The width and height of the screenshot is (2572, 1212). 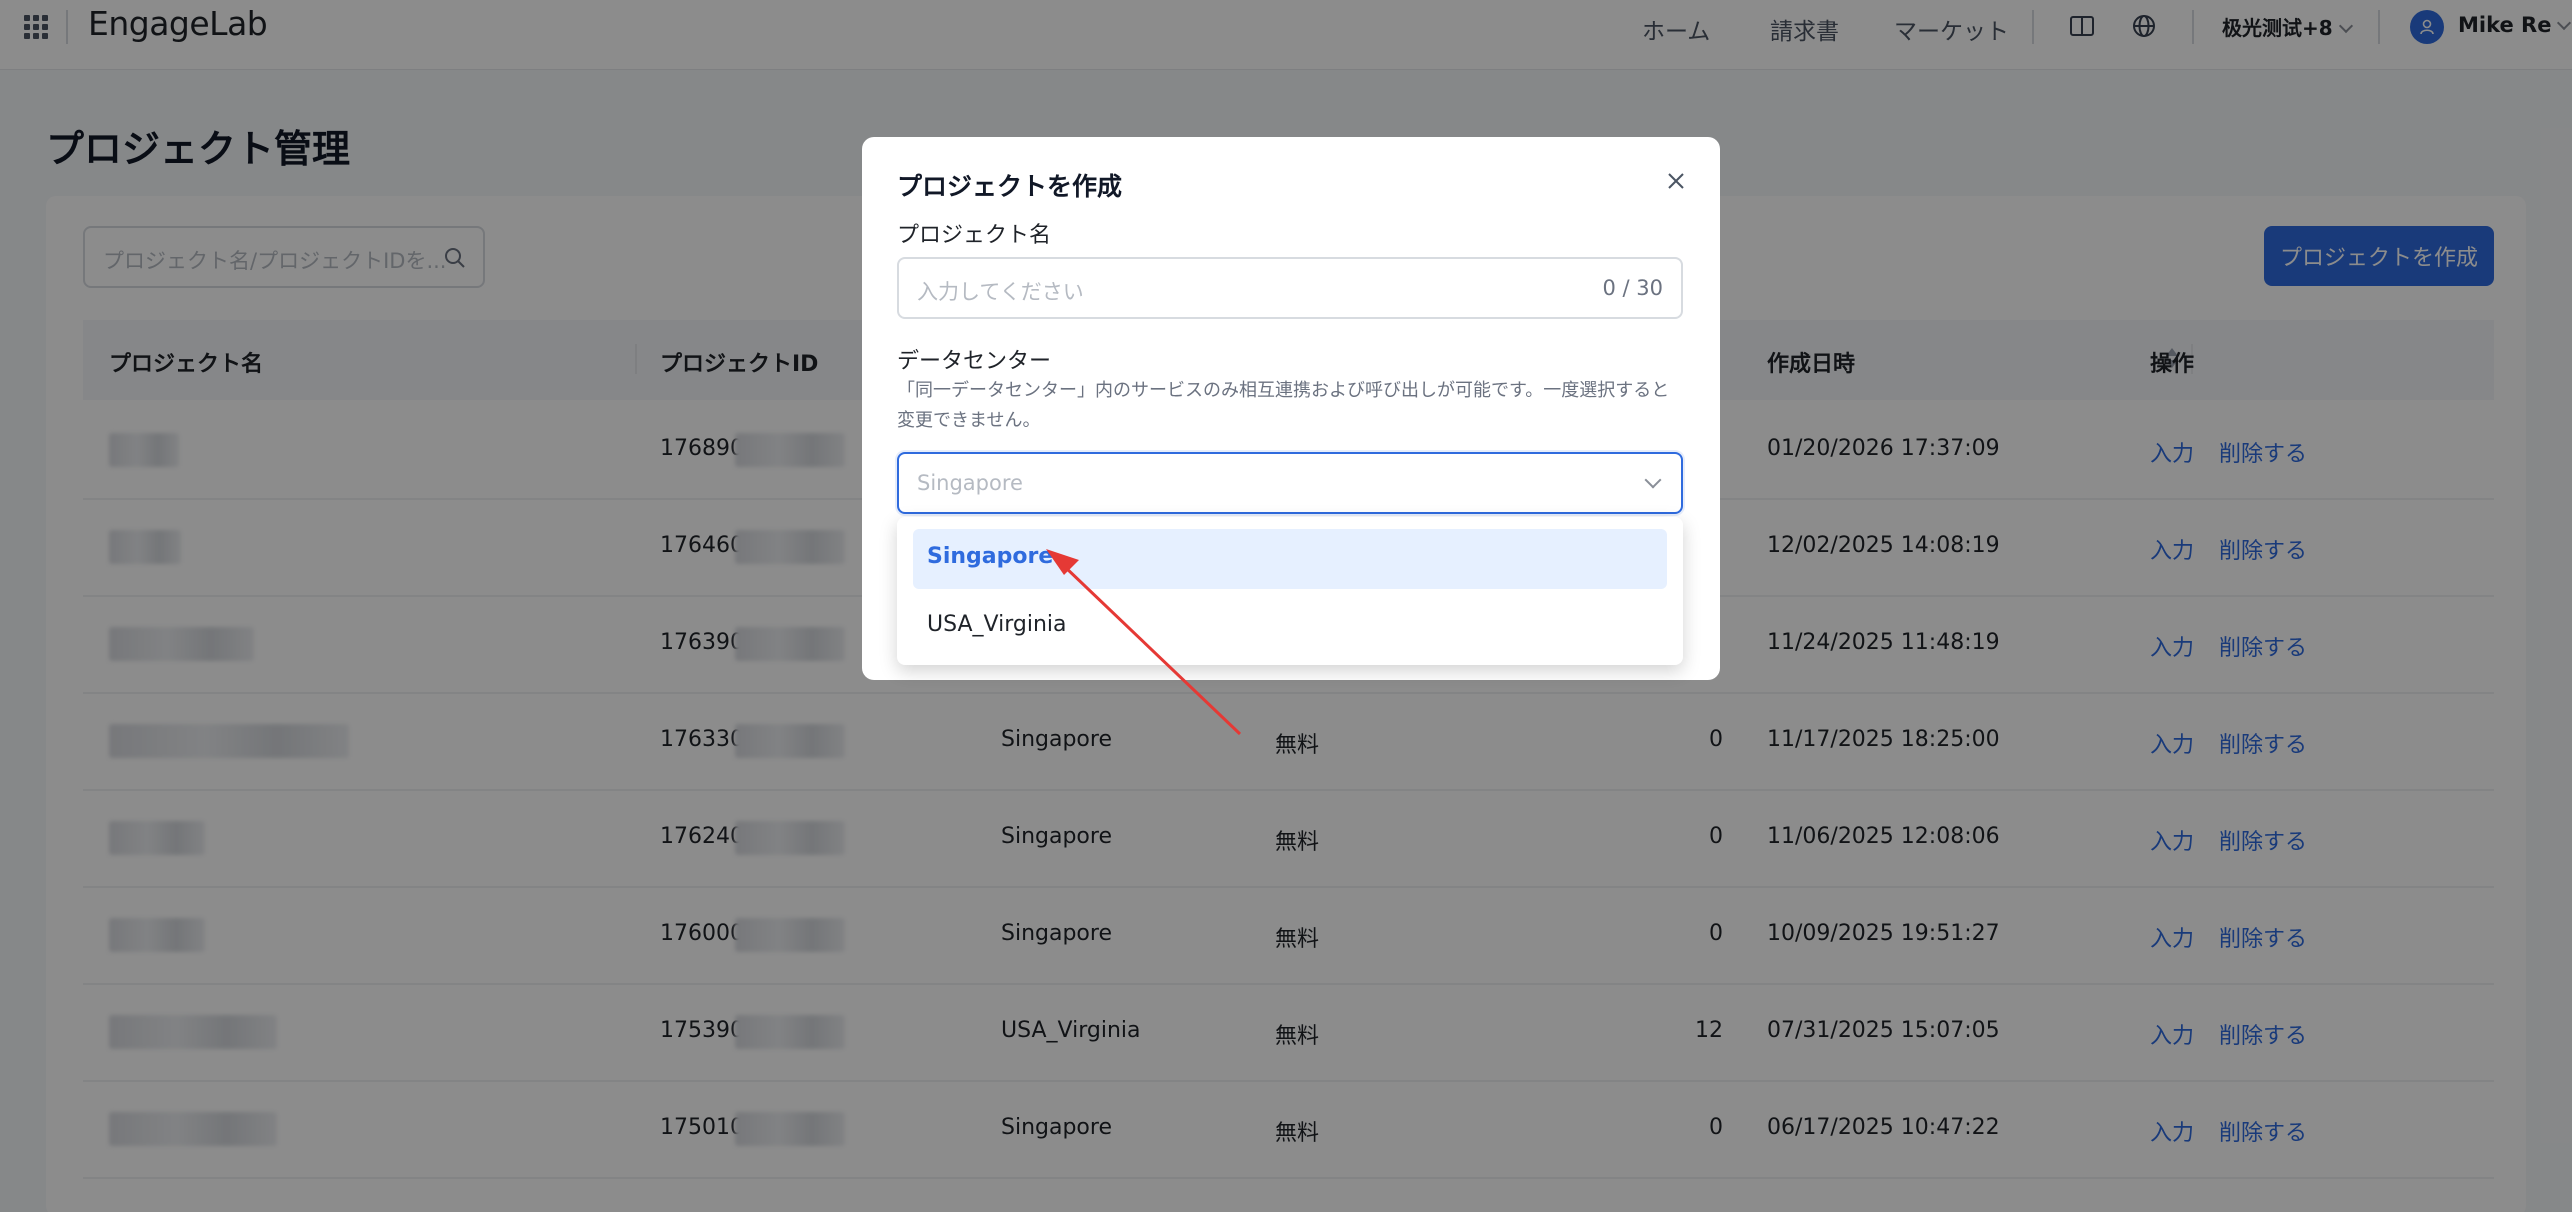 What do you see at coordinates (1676, 181) in the screenshot?
I see `close-icon` at bounding box center [1676, 181].